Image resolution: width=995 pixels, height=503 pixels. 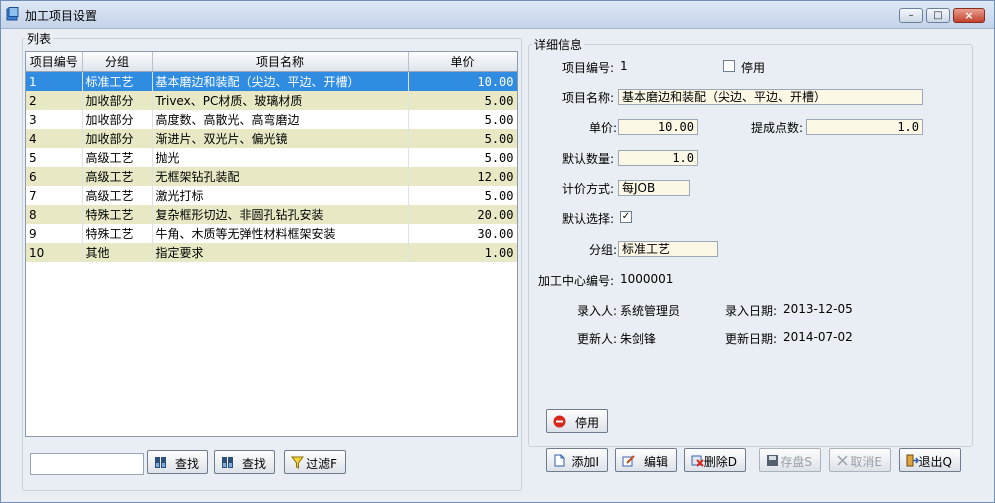 I want to click on save-button: 存盘S, so click(x=790, y=460).